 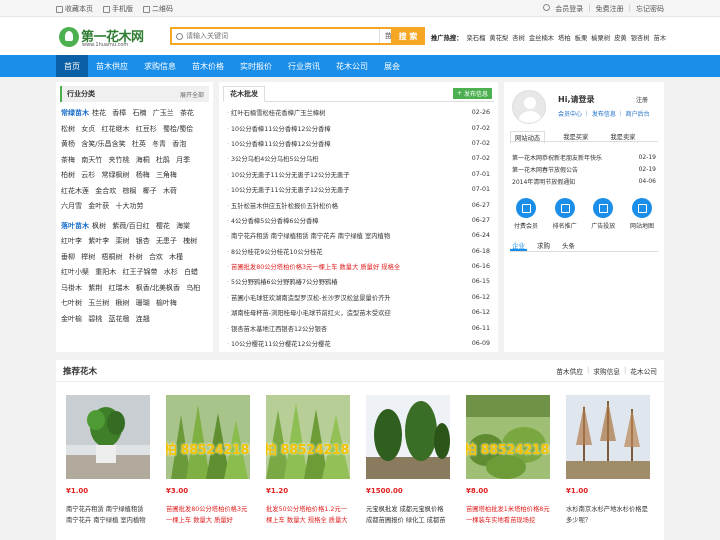 I want to click on product-card: ¥1.00 南宁花卉租赁 南宁绿植租赁 南宁花卉 南宁绿植 室内植物, so click(x=108, y=460).